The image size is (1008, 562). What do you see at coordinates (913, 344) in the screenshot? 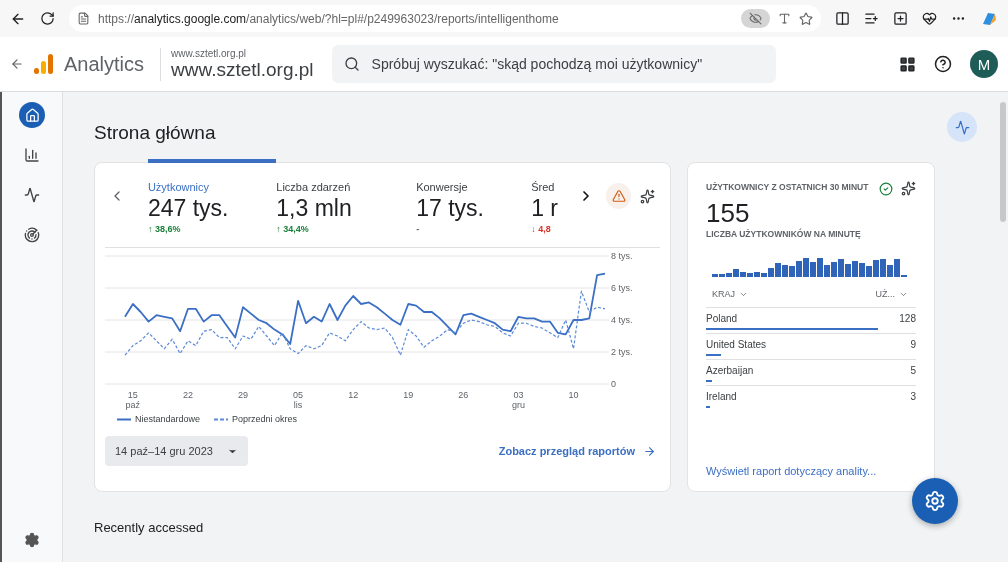
I see `user-count: 9` at bounding box center [913, 344].